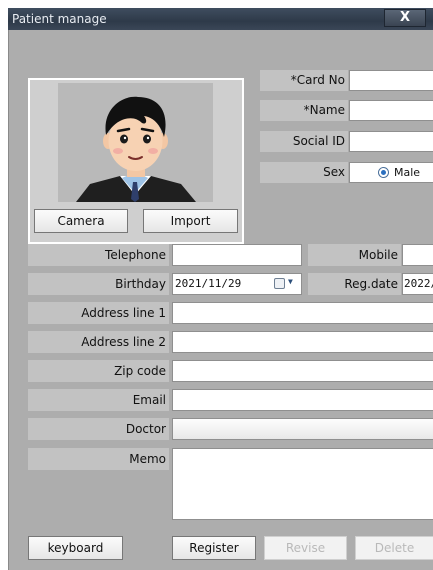  What do you see at coordinates (237, 255) in the screenshot?
I see `telephone-field` at bounding box center [237, 255].